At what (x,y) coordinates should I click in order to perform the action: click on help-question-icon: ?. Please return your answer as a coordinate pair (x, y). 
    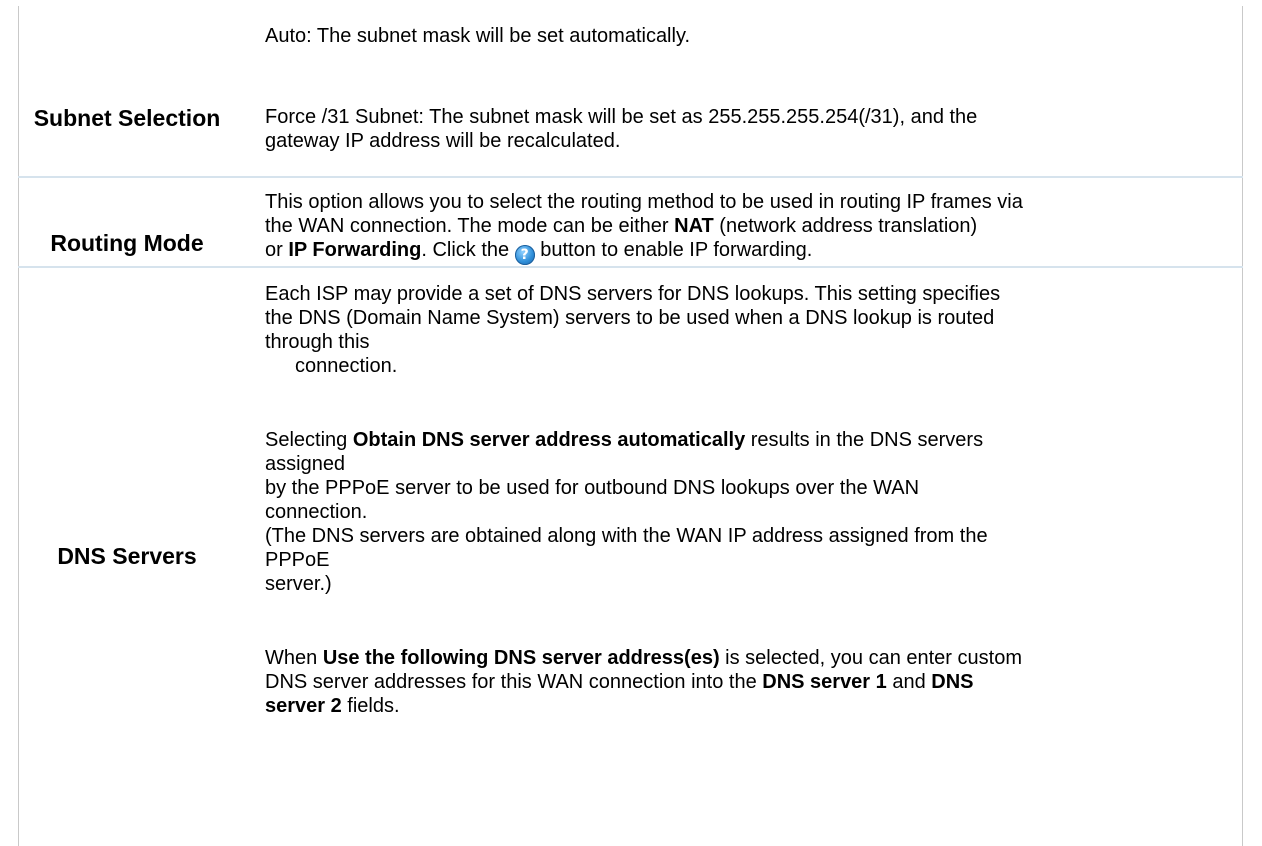
    Looking at the image, I should click on (524, 255).